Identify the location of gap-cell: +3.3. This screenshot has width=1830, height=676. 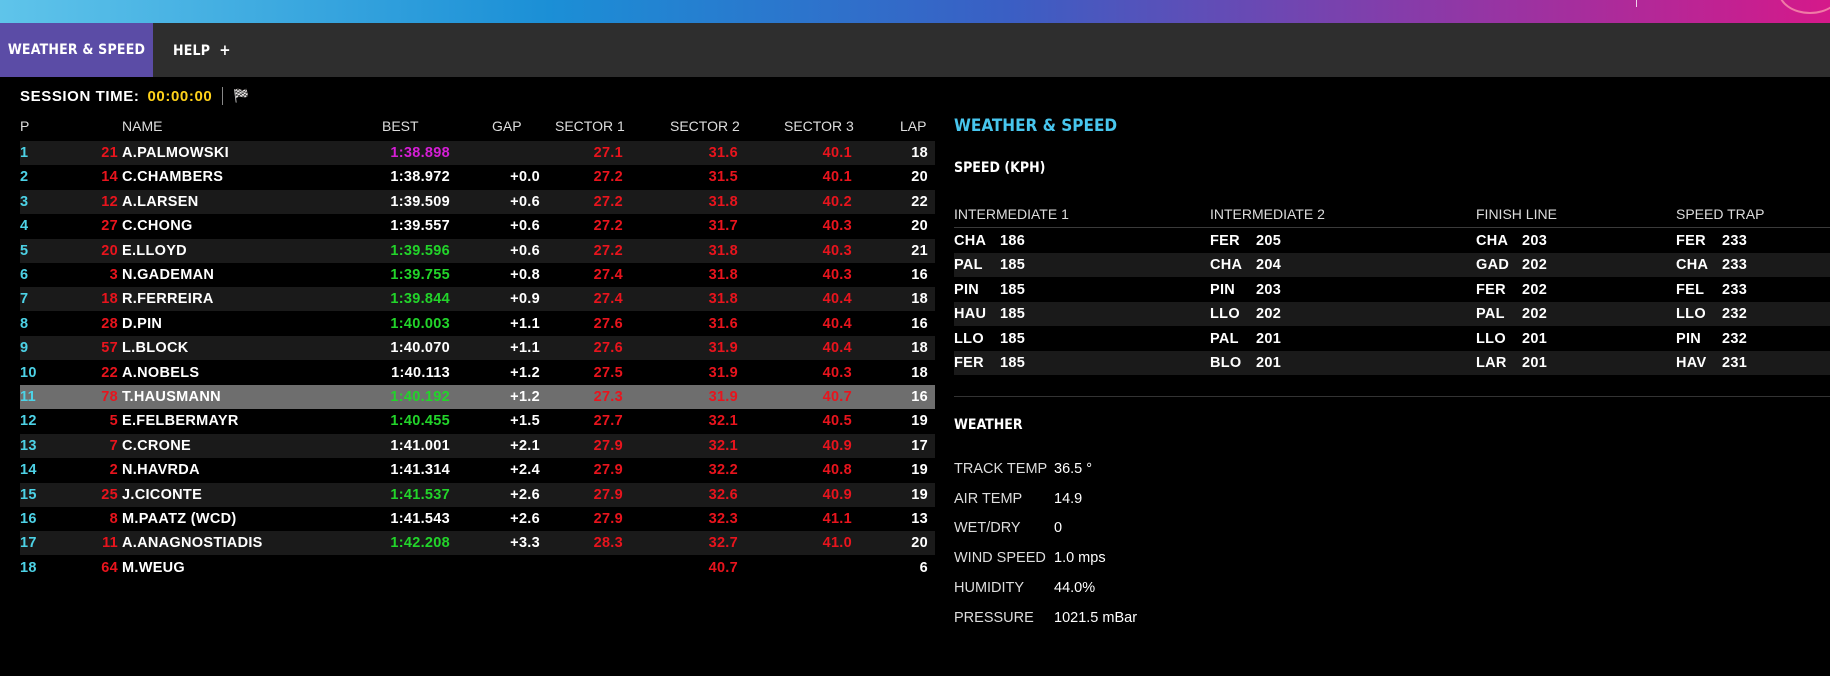
(525, 543).